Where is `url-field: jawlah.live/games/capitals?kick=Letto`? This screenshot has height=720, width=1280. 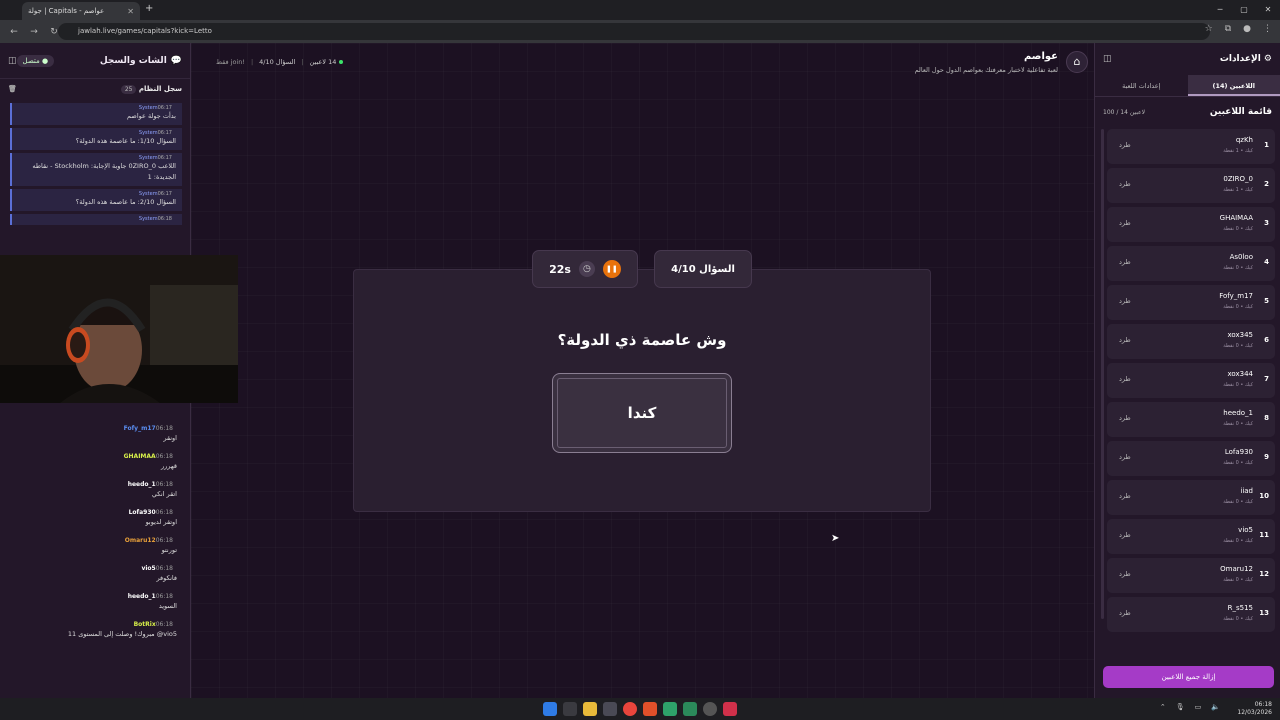
url-field: jawlah.live/games/capitals?kick=Letto is located at coordinates (634, 31).